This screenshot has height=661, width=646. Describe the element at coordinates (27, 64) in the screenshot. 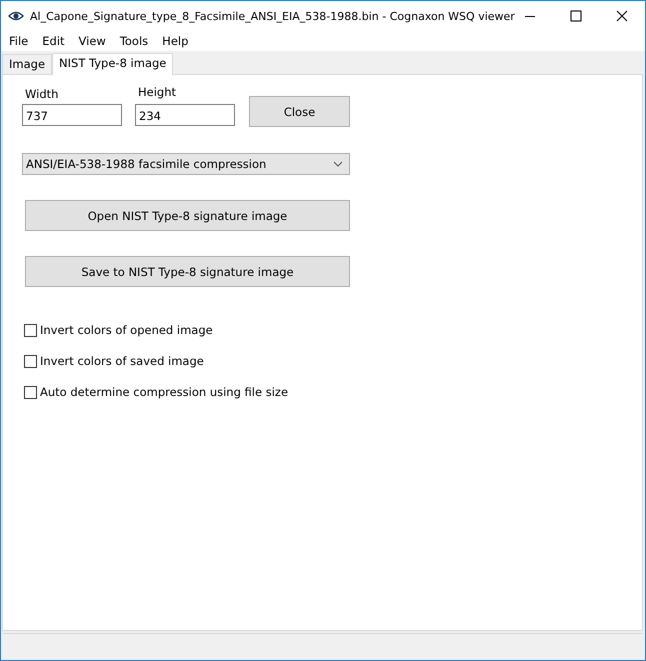

I see `tab: Image` at that location.